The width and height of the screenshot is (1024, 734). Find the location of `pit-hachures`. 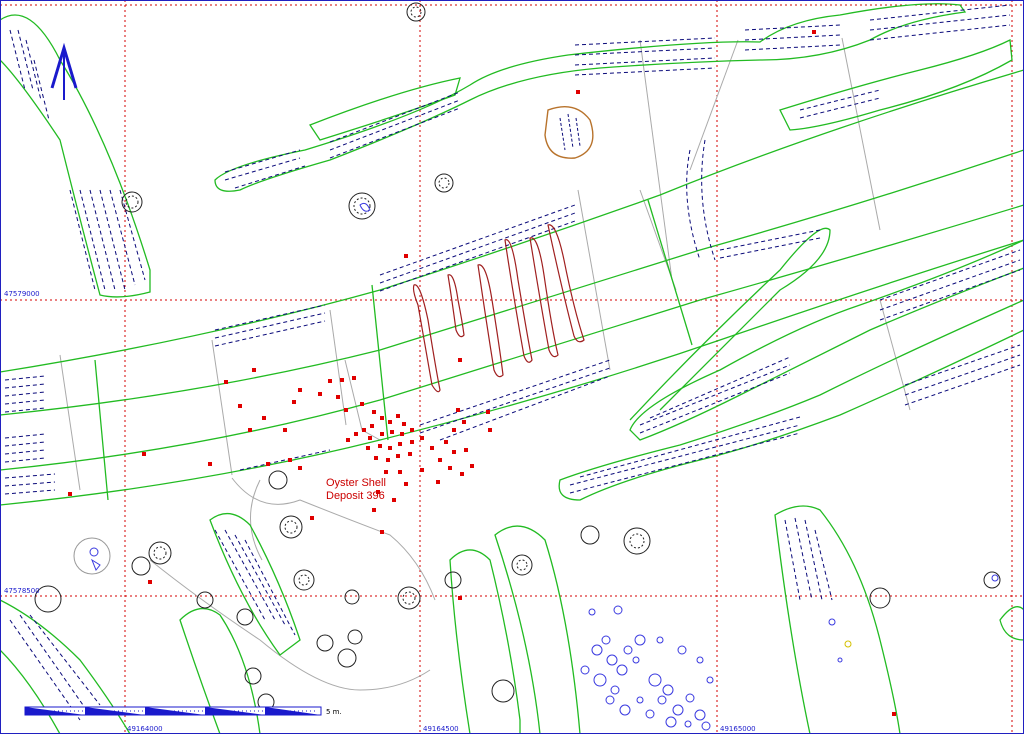

pit-hachures is located at coordinates (570, 132).